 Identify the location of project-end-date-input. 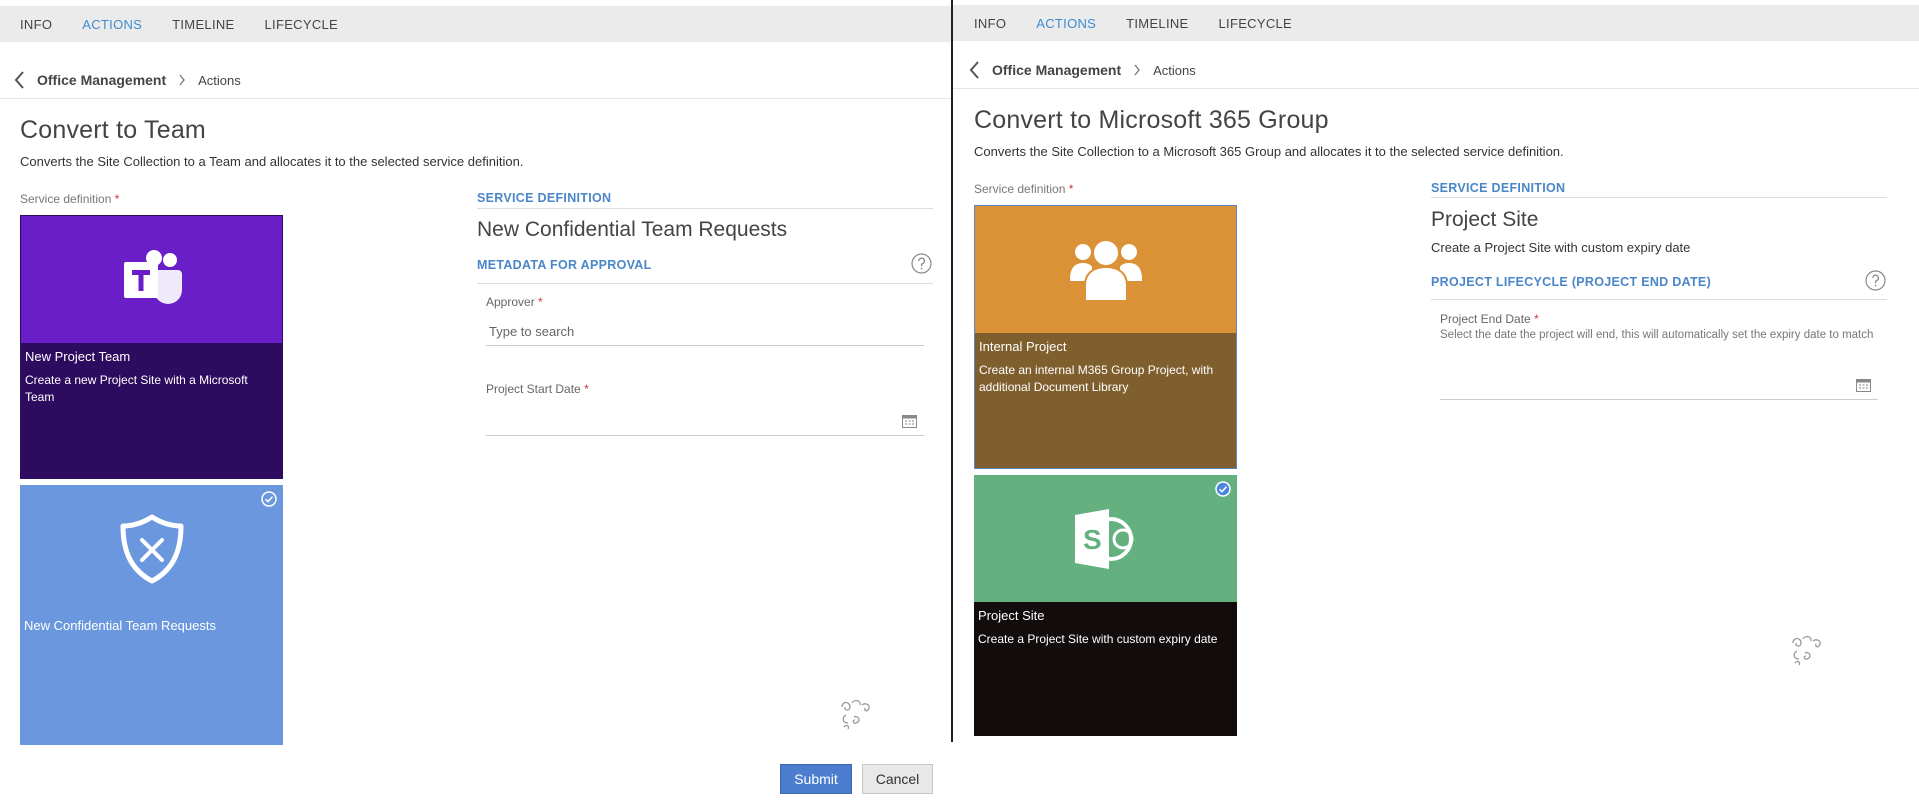
(1659, 386).